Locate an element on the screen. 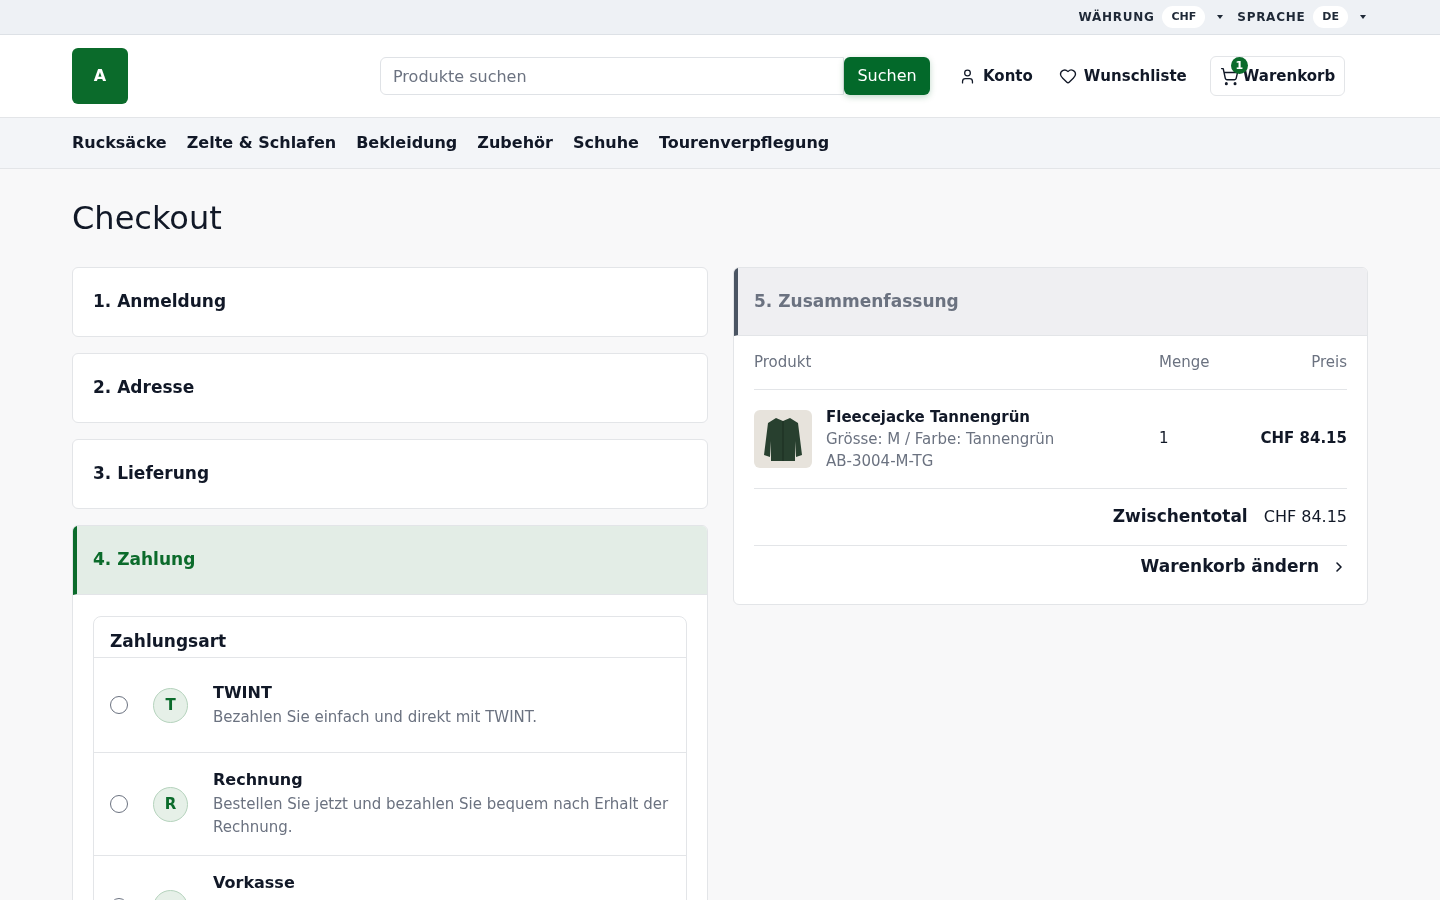 Image resolution: width=1440 pixels, height=900 pixels. product-name: Fleecejacke Tannengrün is located at coordinates (929, 417).